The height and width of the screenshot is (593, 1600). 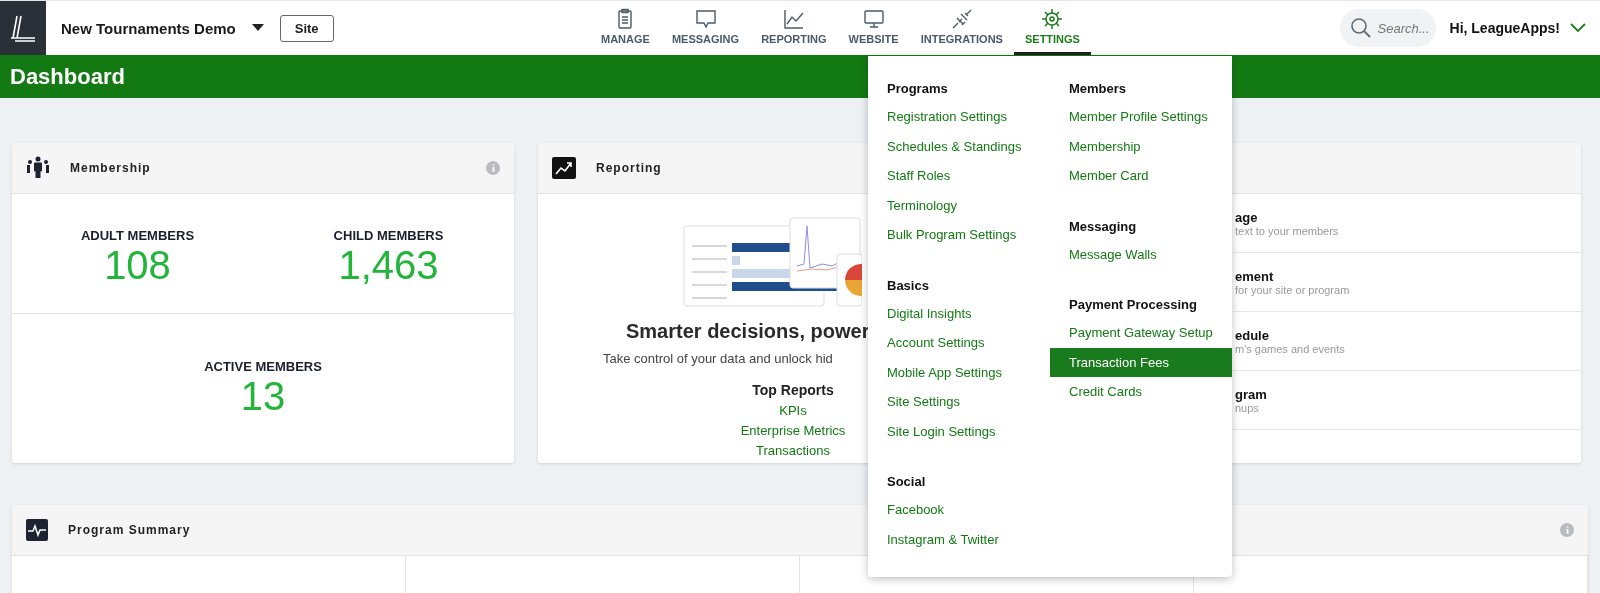 I want to click on user-menu: Hi, LeagueApps!, so click(x=1517, y=28).